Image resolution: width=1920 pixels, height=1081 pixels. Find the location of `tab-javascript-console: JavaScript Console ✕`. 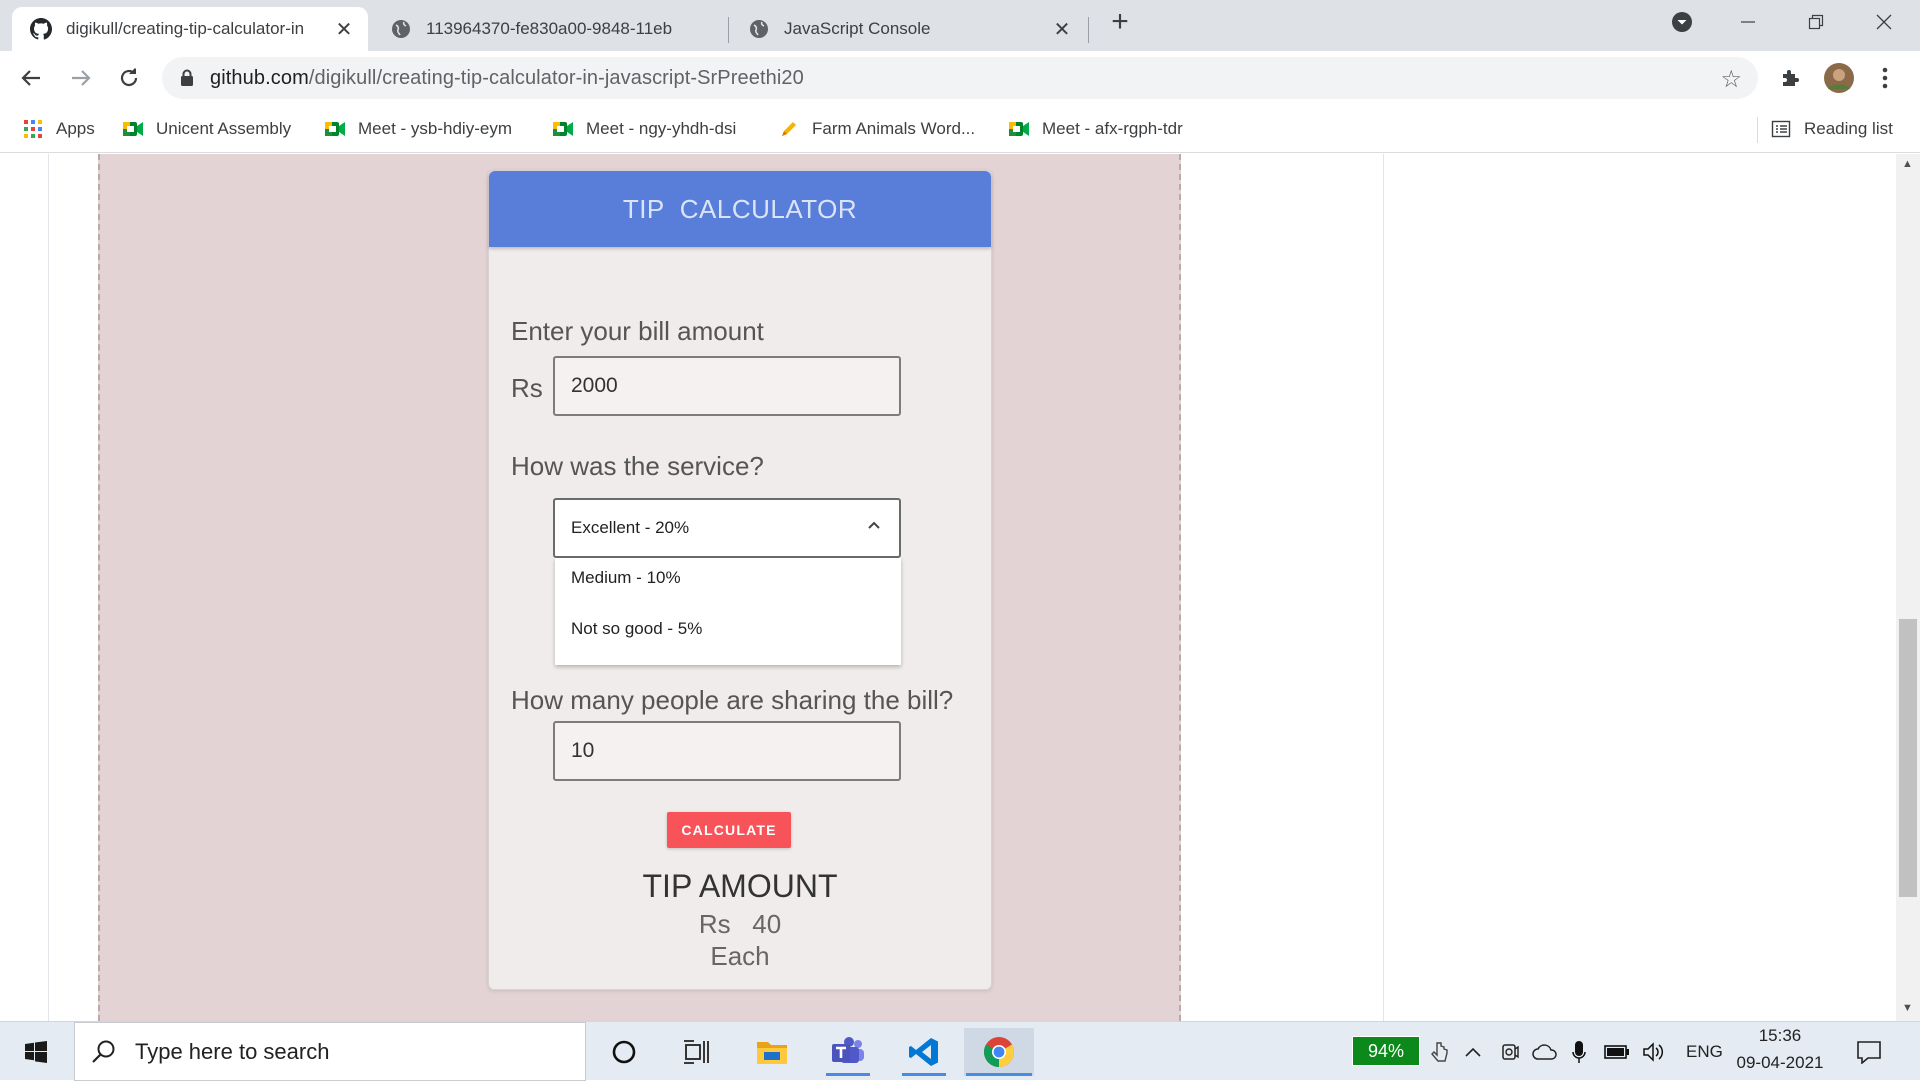

tab-javascript-console: JavaScript Console ✕ is located at coordinates (908, 29).